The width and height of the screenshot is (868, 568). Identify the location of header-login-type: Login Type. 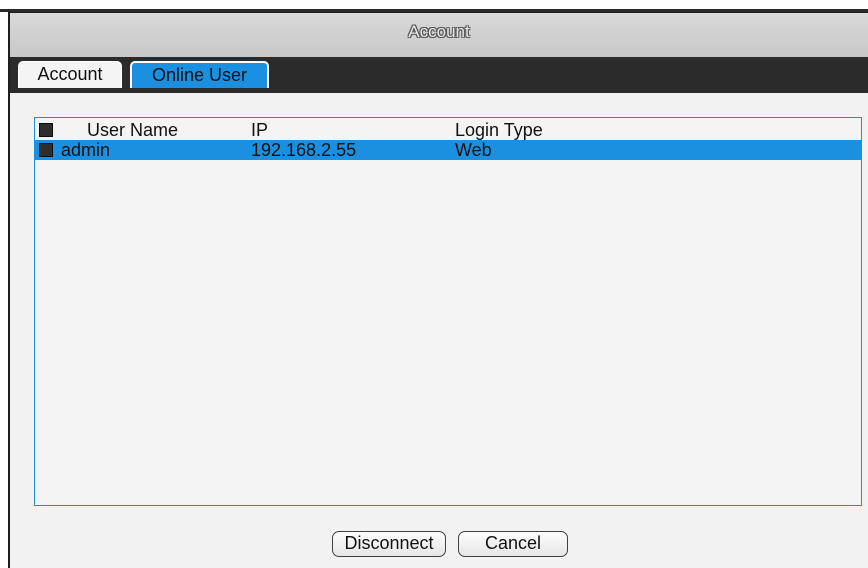
(499, 130).